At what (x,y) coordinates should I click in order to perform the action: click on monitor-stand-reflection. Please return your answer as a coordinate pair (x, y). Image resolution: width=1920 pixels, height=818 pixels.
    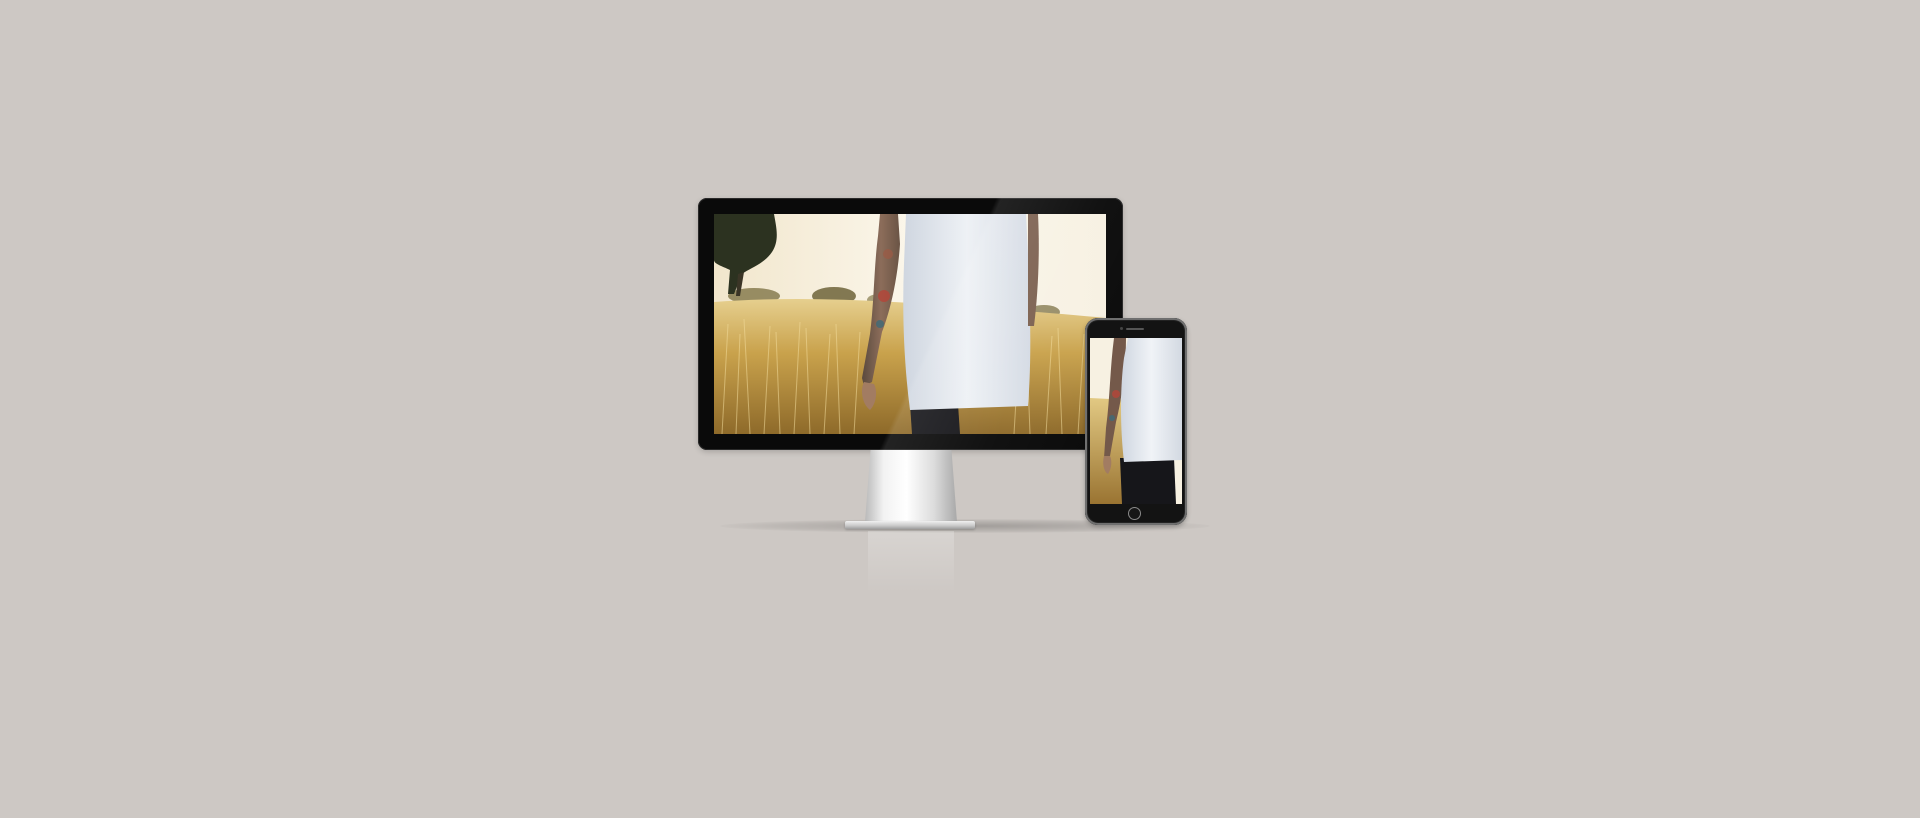
    Looking at the image, I should click on (911, 562).